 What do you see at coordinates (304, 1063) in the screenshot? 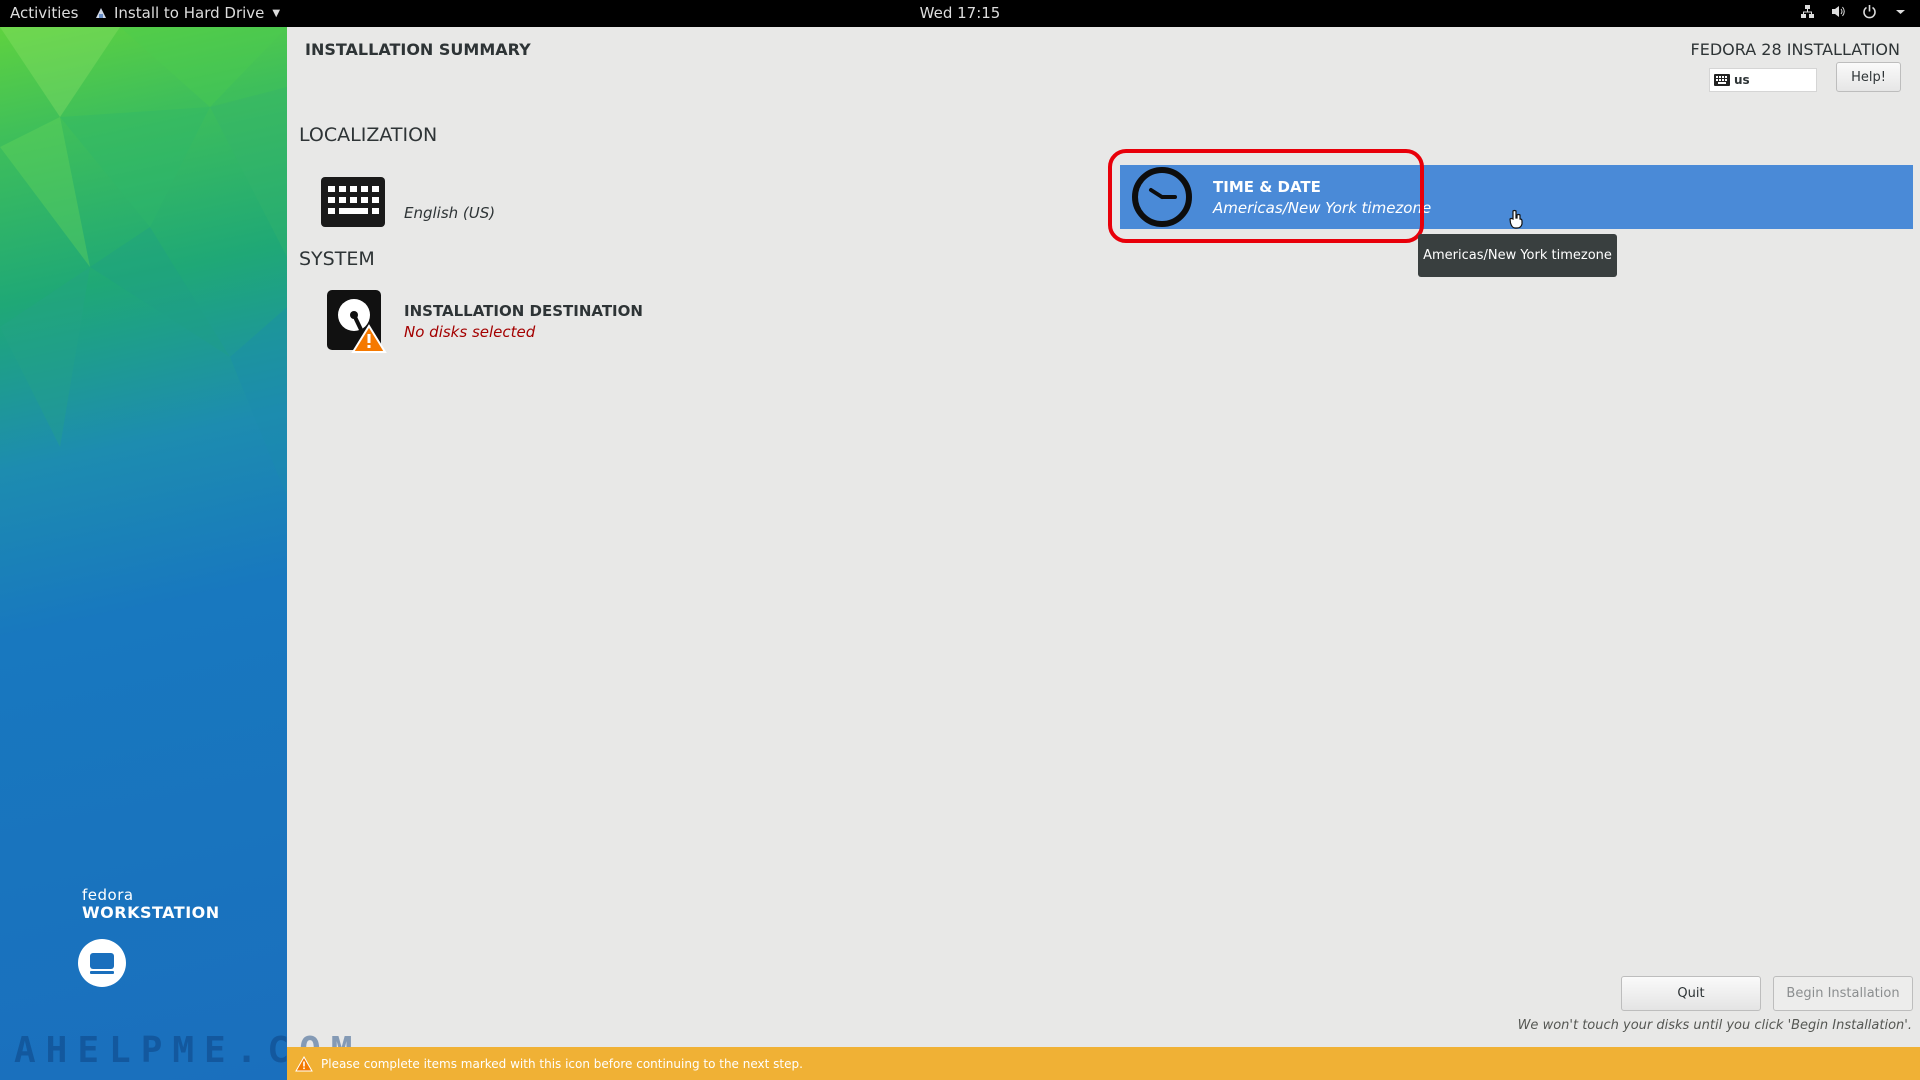
I see `warning-icon` at bounding box center [304, 1063].